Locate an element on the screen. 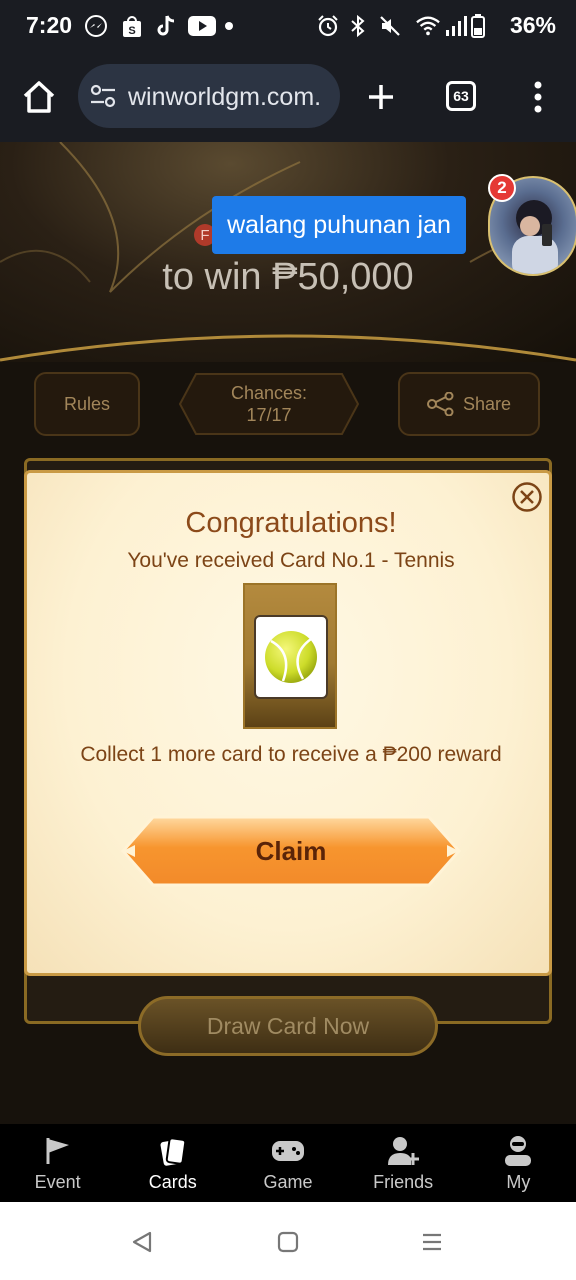 Image resolution: width=576 pixels, height=1280 pixels. nav-my-label: My is located at coordinates (518, 1182).